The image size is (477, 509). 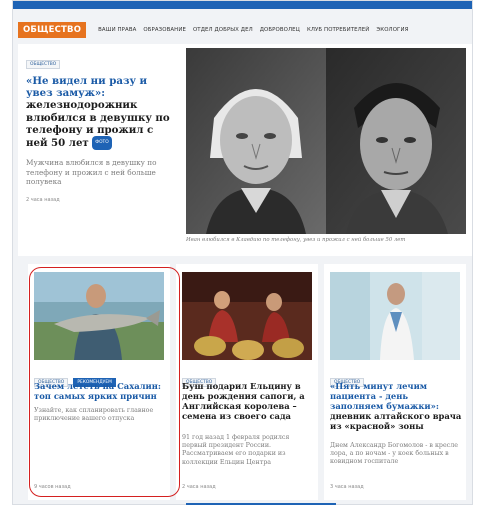 I want to click on card-photo-doctor, so click(x=395, y=316).